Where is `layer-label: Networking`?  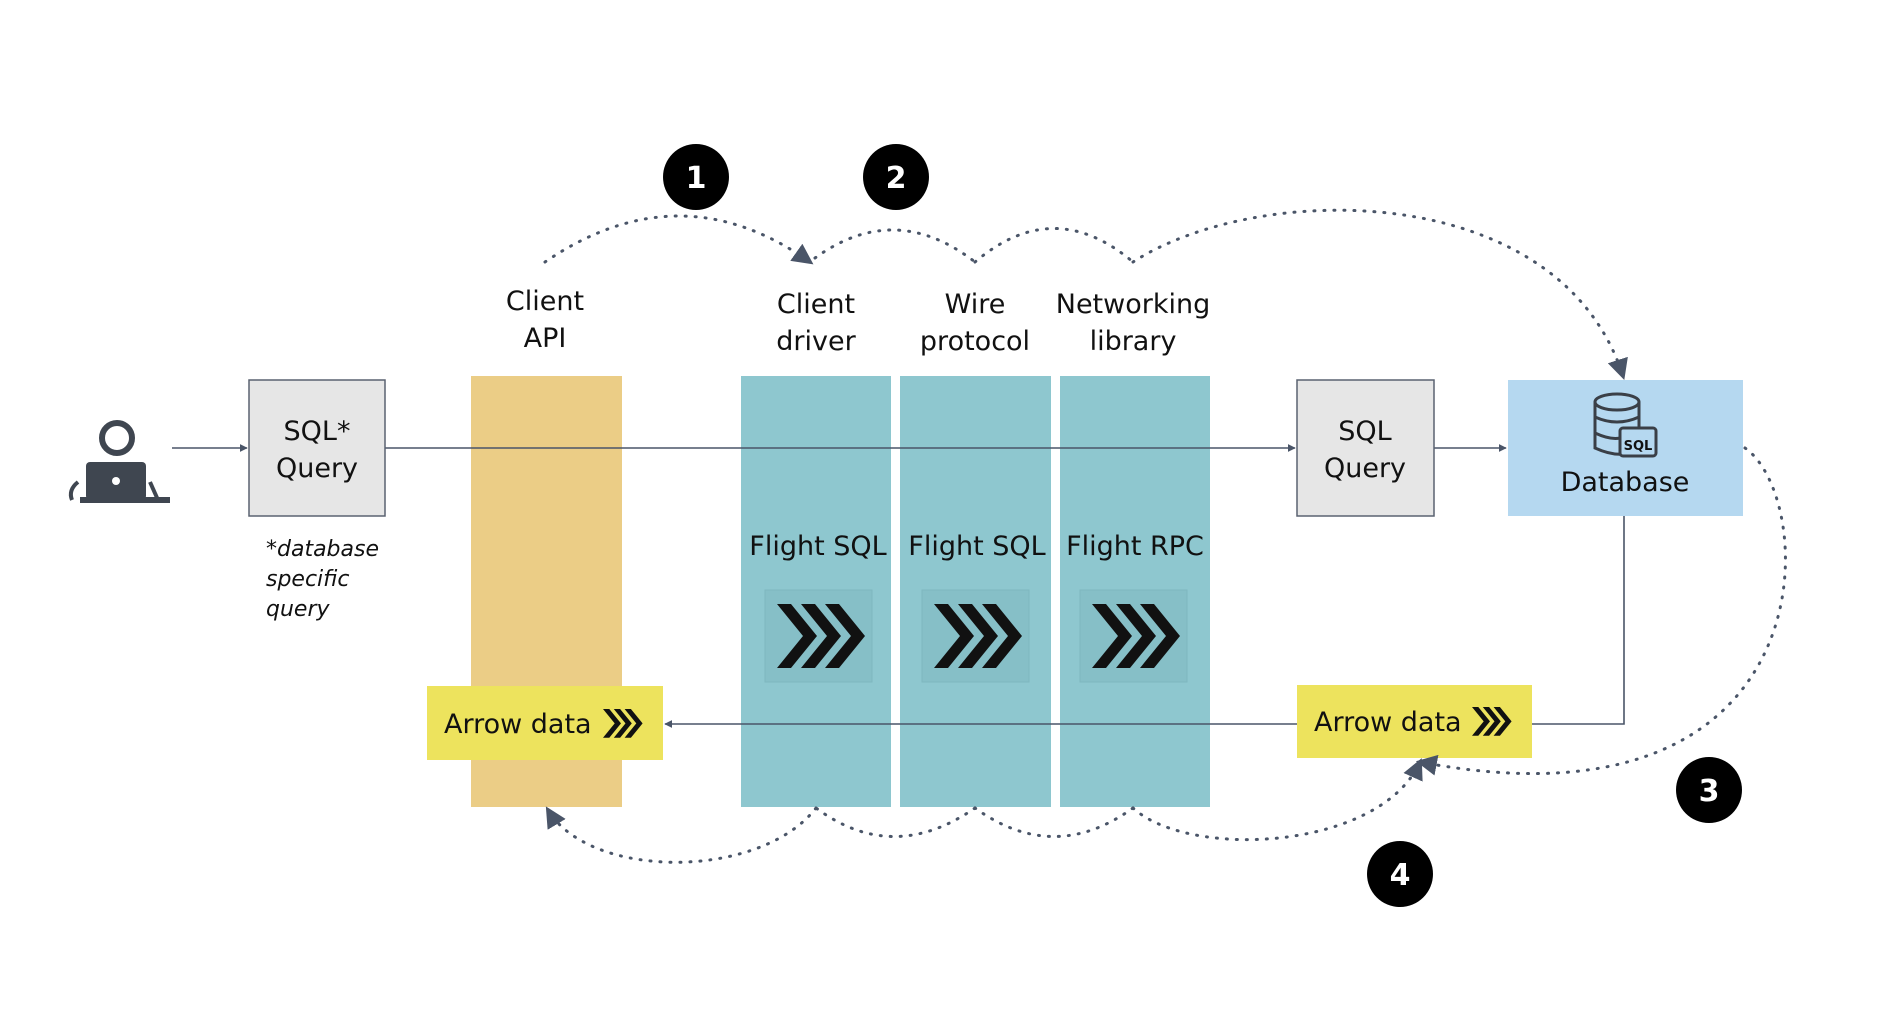
layer-label: Networking is located at coordinates (1133, 304).